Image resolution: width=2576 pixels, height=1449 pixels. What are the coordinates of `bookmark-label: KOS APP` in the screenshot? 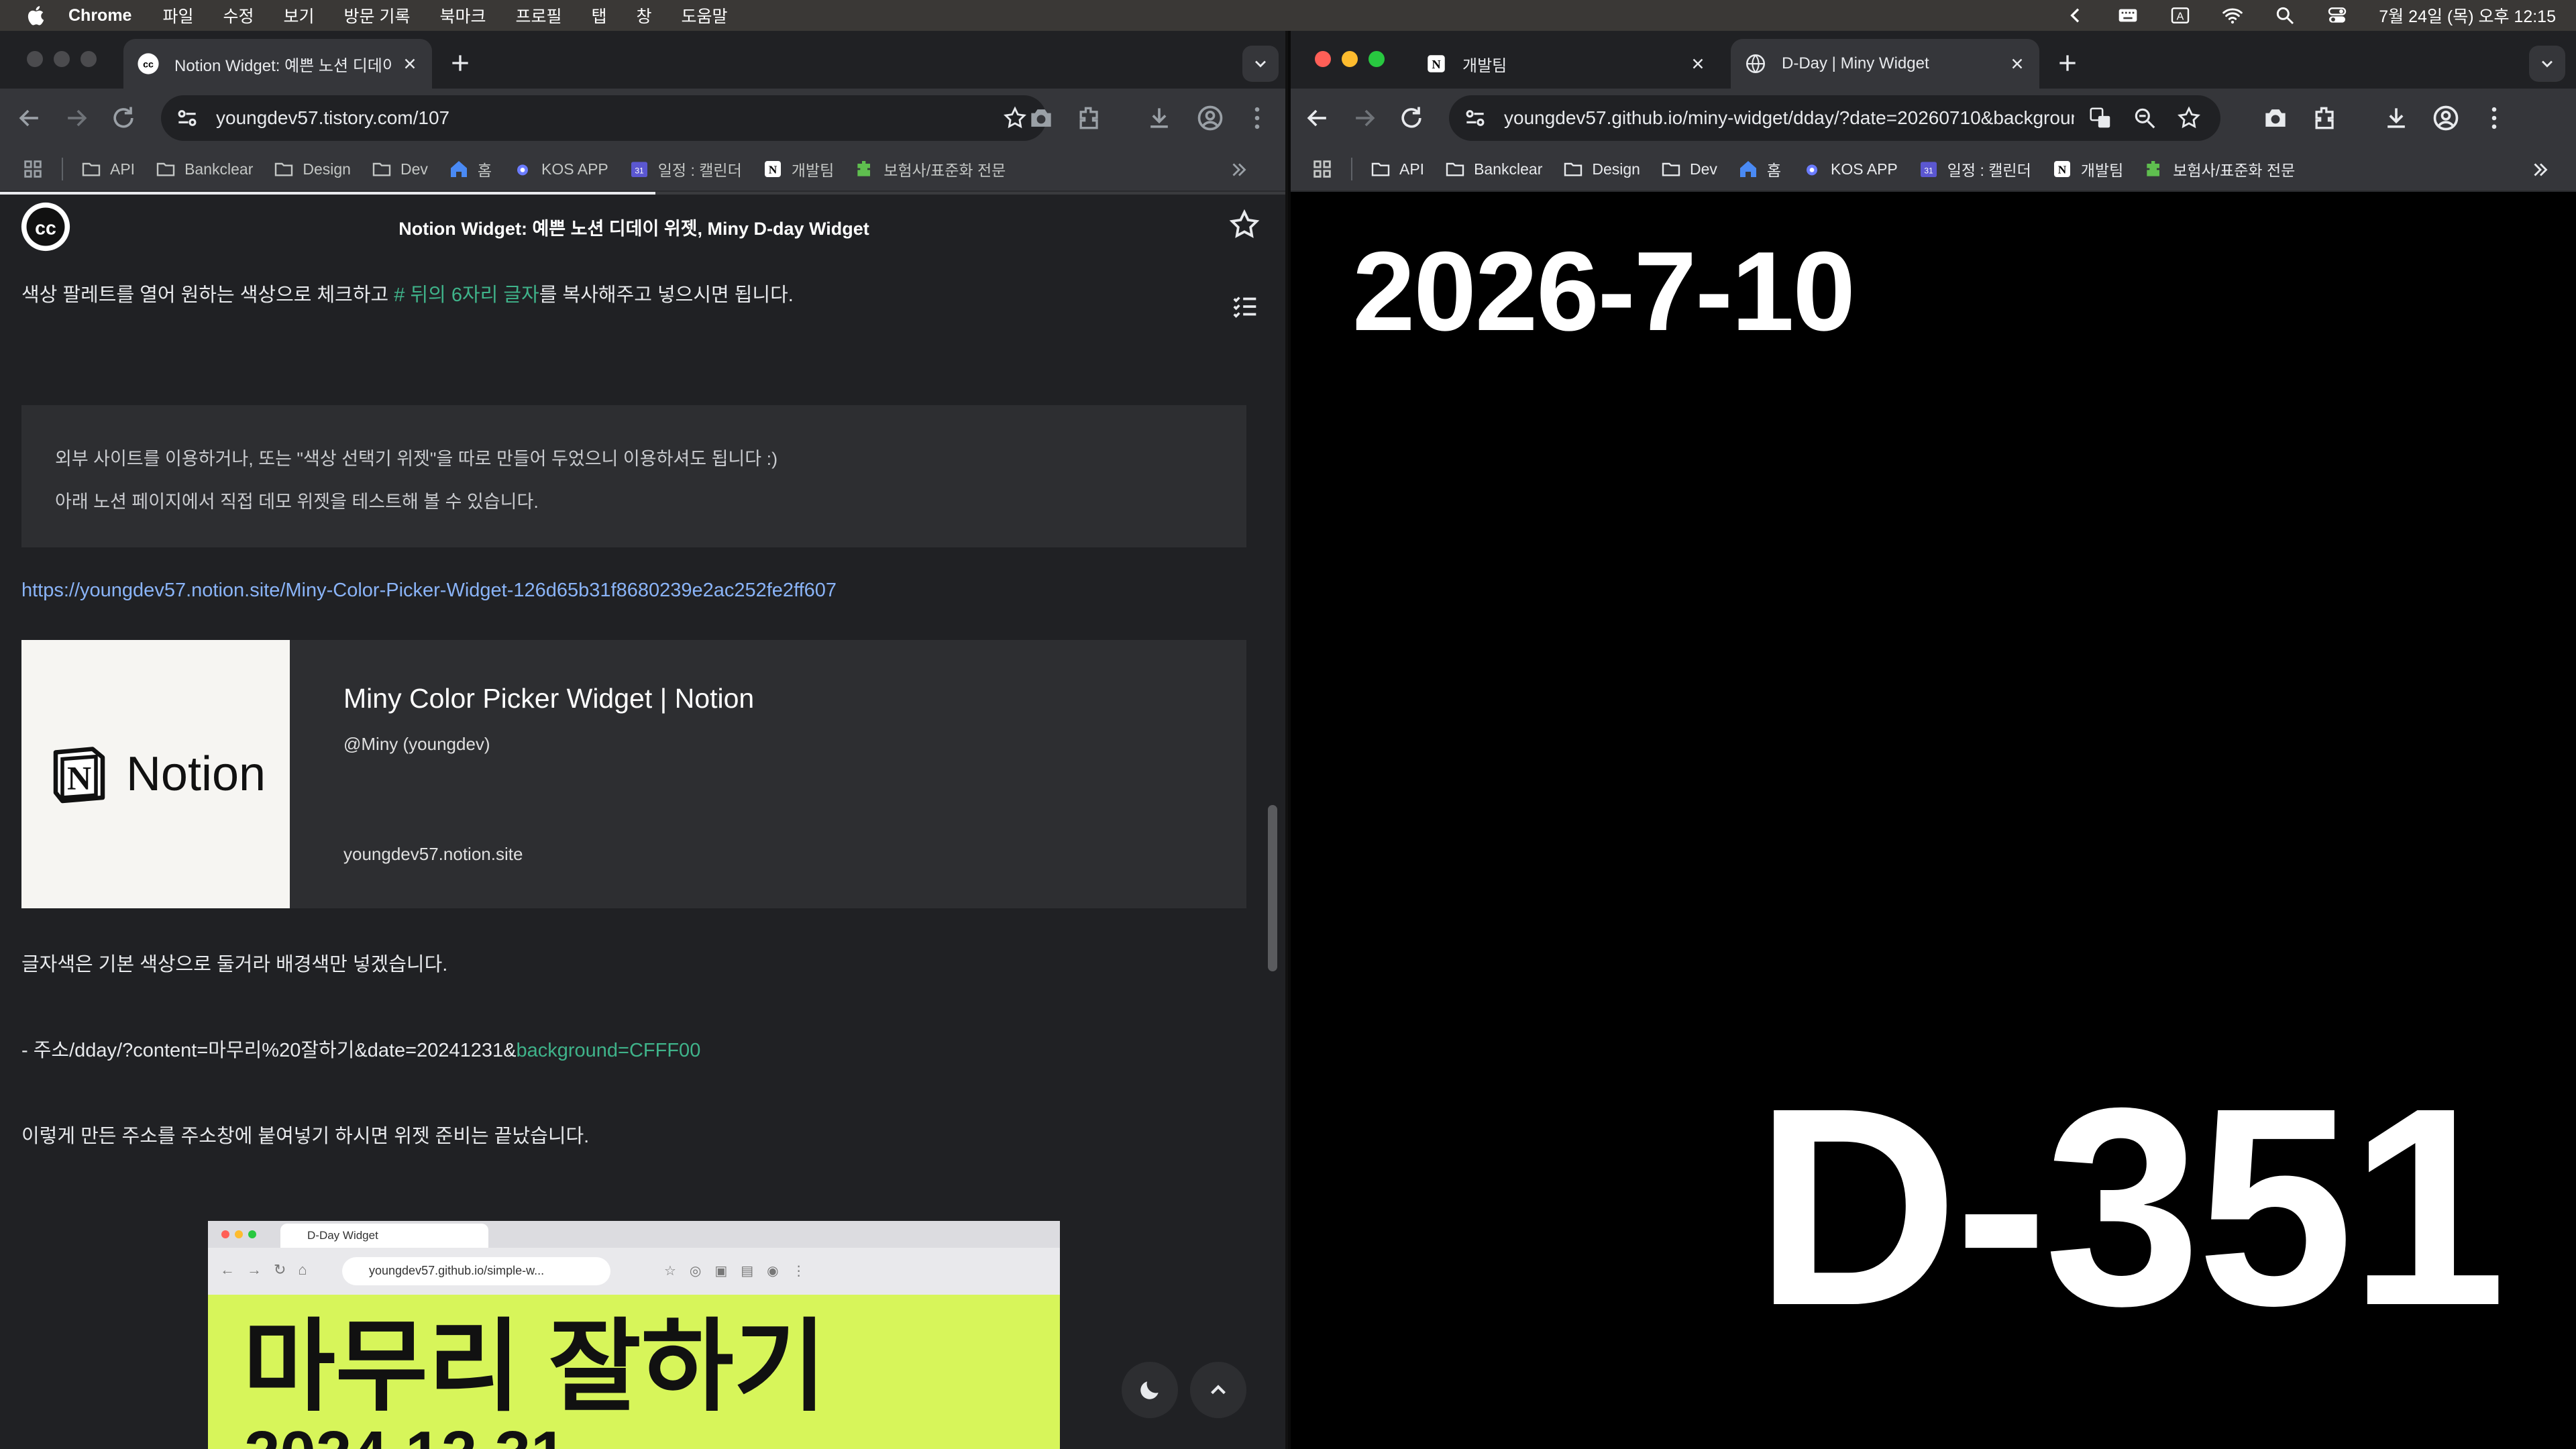 It's located at (1864, 169).